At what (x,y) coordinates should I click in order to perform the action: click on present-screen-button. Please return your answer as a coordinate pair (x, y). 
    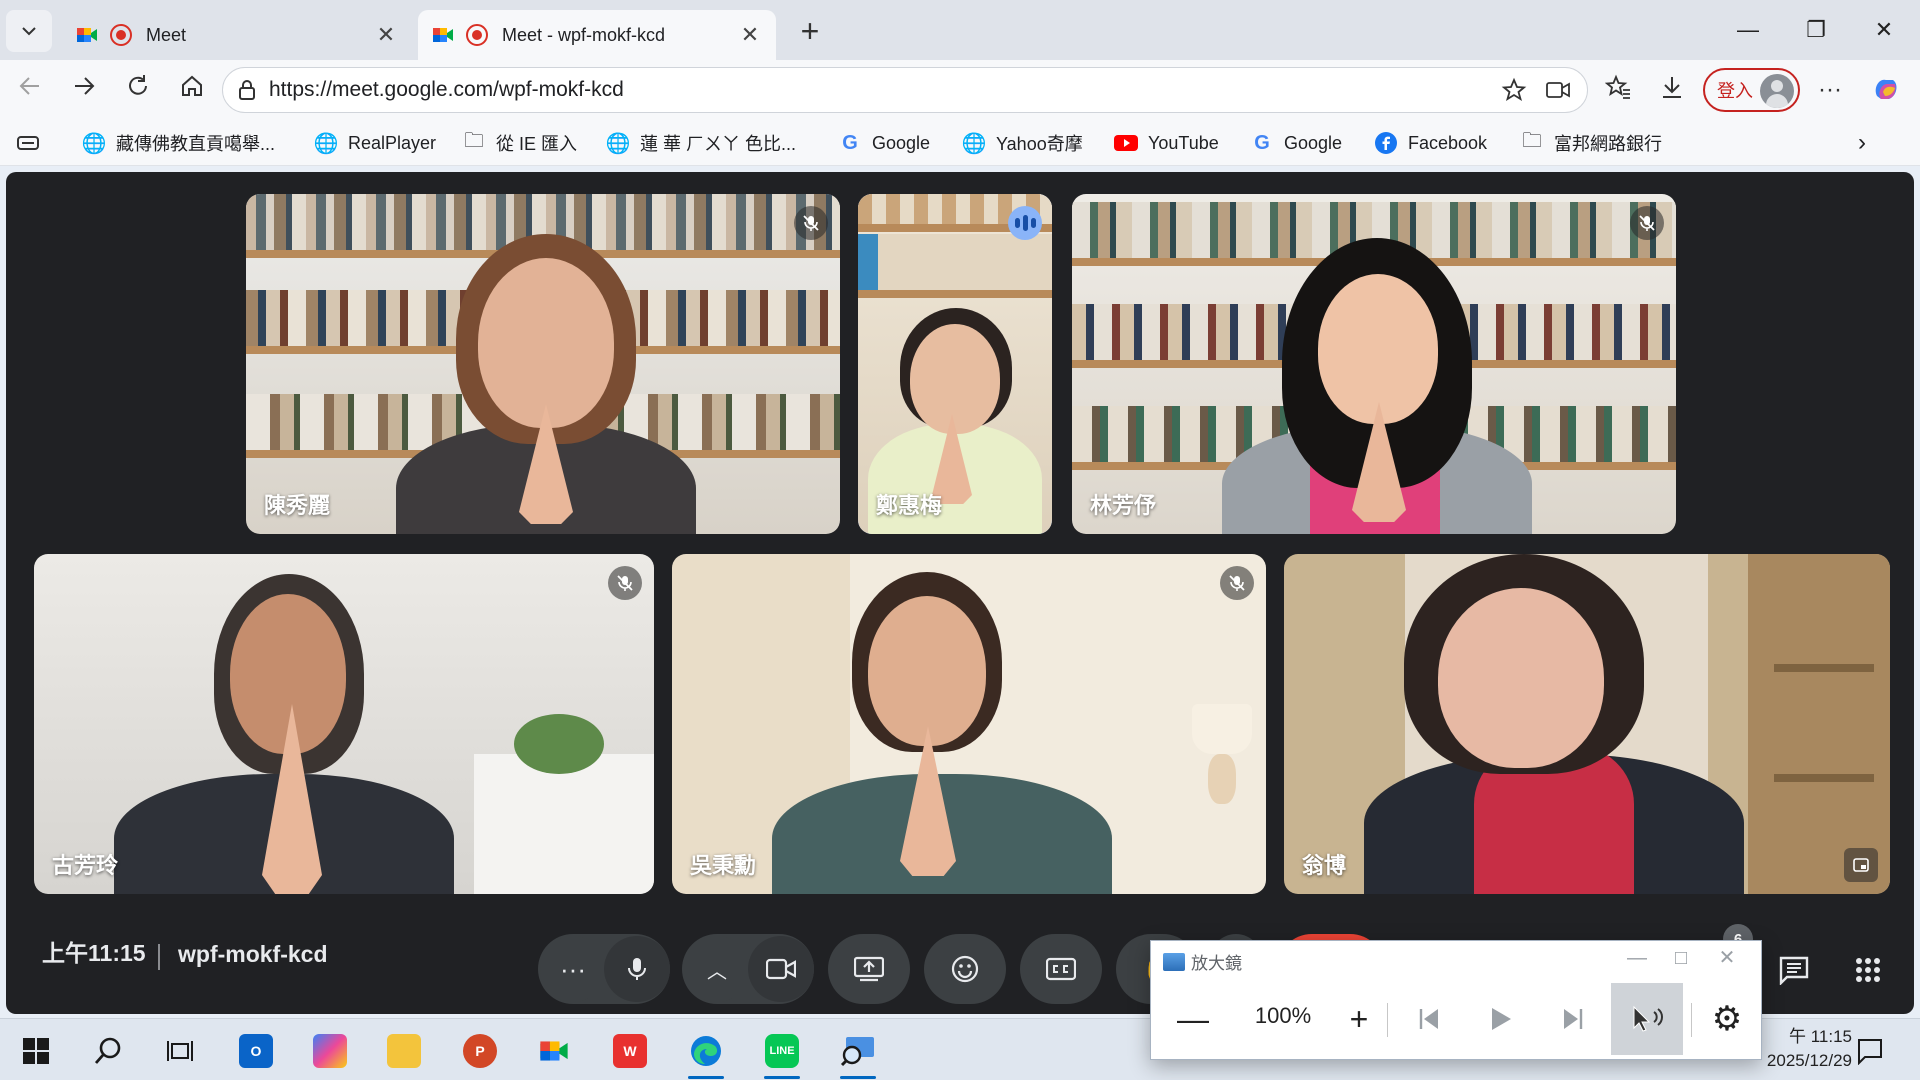
    Looking at the image, I should click on (869, 969).